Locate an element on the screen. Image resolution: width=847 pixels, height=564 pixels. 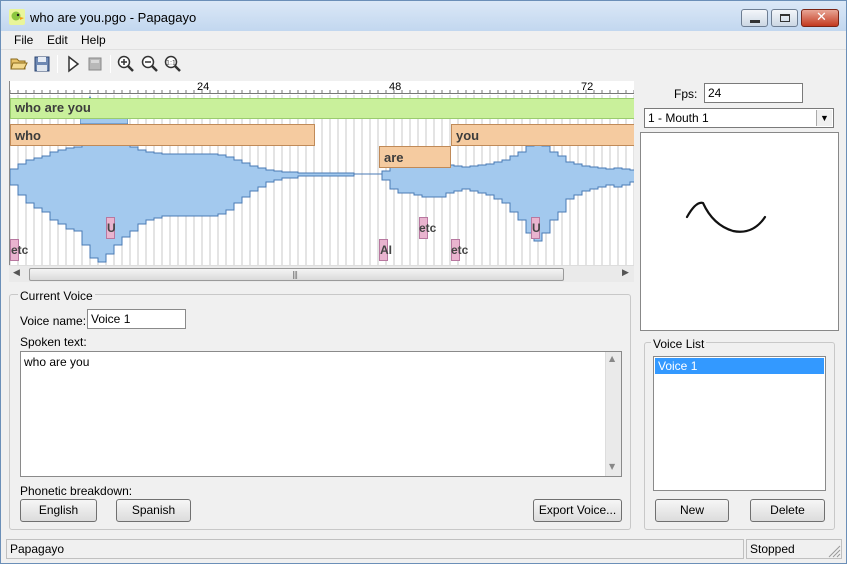
word-bar-who: who is located at coordinates (162, 135).